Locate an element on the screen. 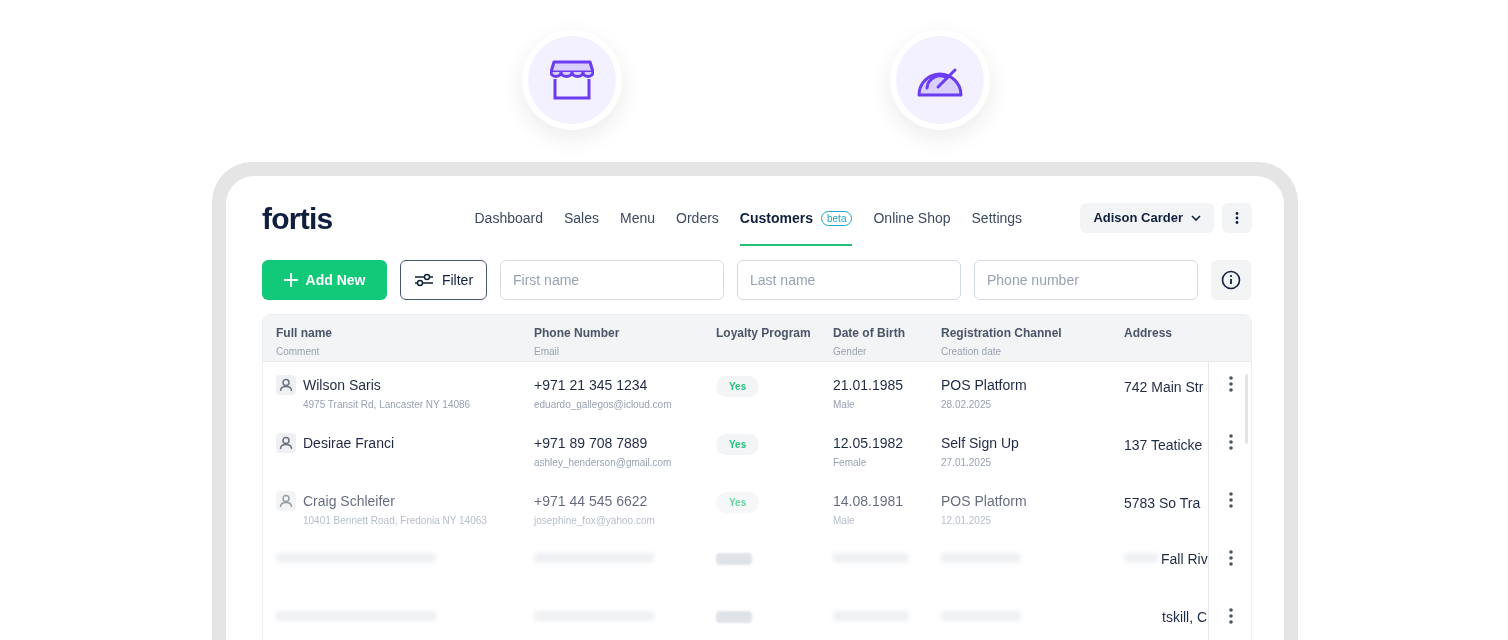 The image size is (1508, 640). sliders-icon is located at coordinates (423, 280).